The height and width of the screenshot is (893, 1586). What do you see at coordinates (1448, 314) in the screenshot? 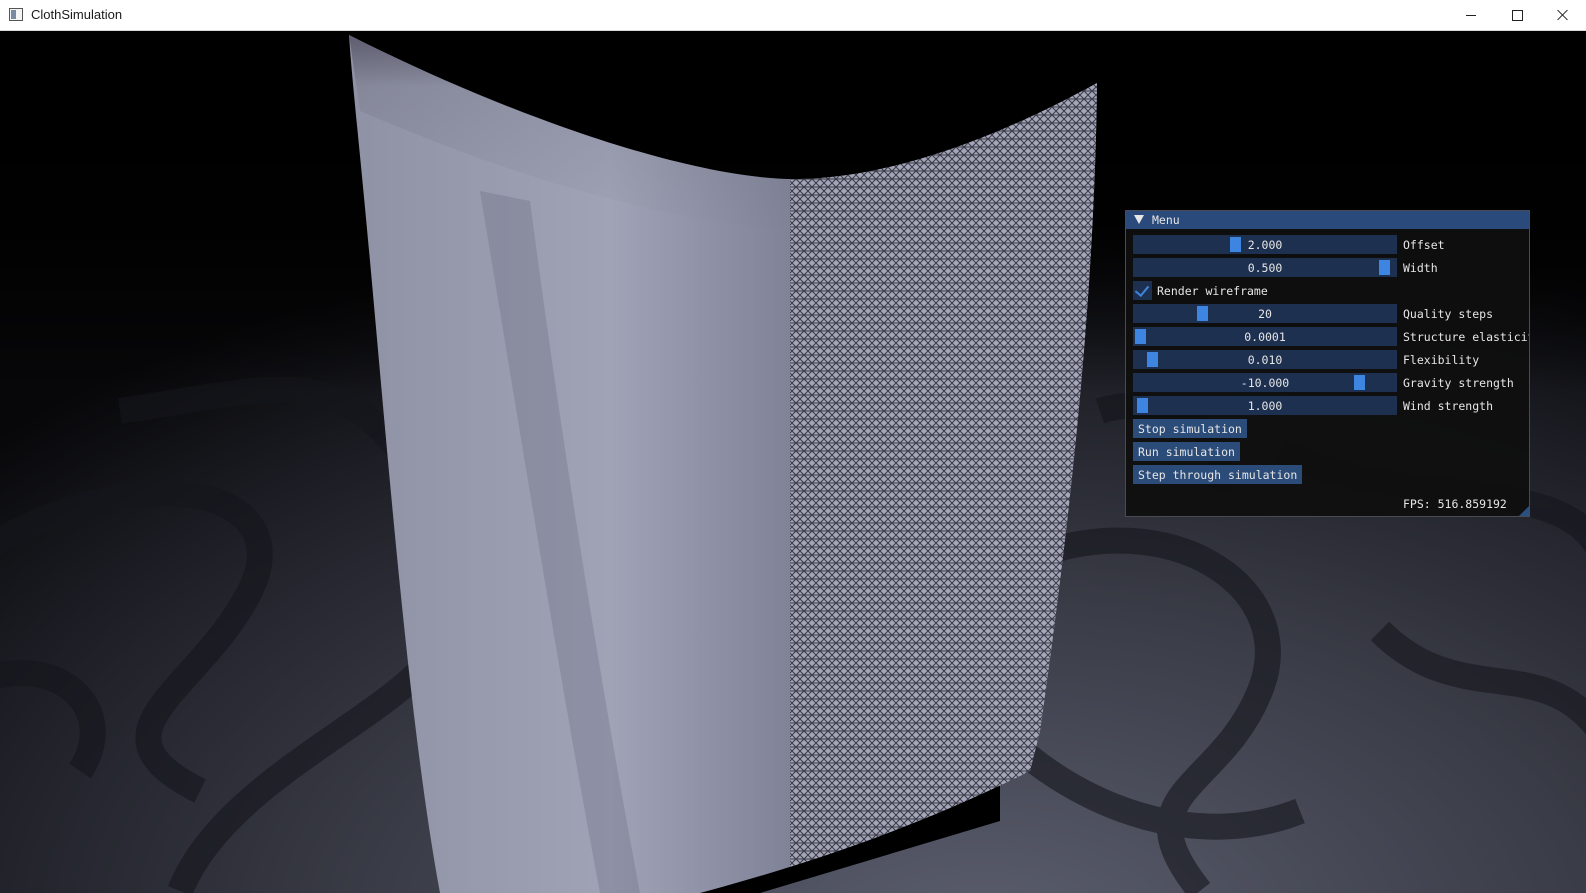
I see `slider-label: Quality steps` at bounding box center [1448, 314].